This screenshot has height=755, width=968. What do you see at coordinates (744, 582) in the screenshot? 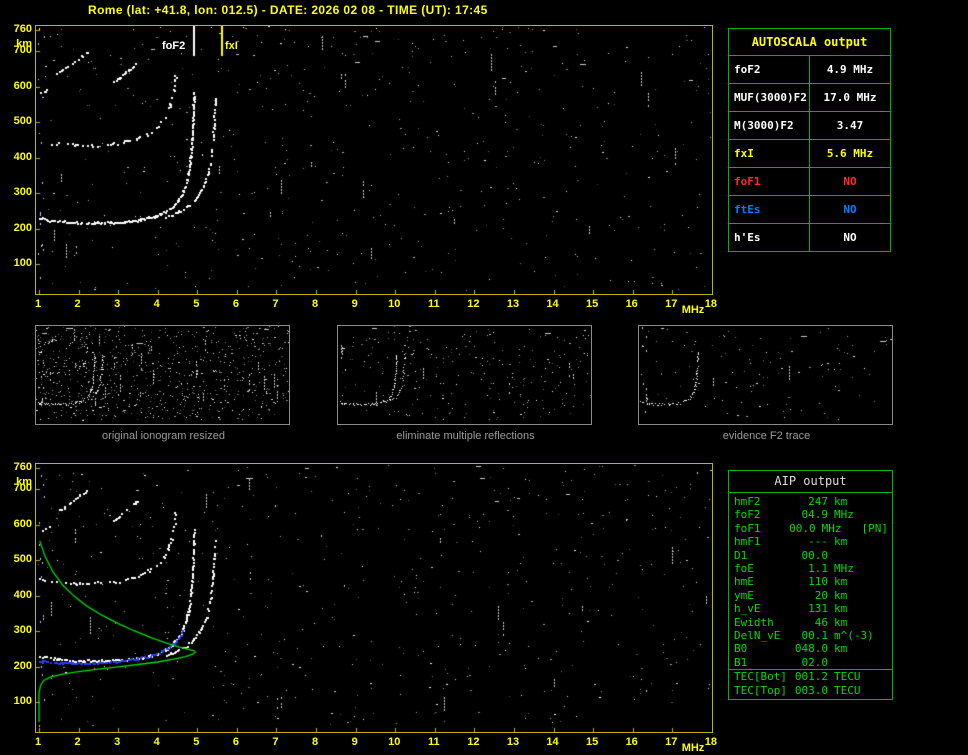
I see `aip-param-label: hmE` at bounding box center [744, 582].